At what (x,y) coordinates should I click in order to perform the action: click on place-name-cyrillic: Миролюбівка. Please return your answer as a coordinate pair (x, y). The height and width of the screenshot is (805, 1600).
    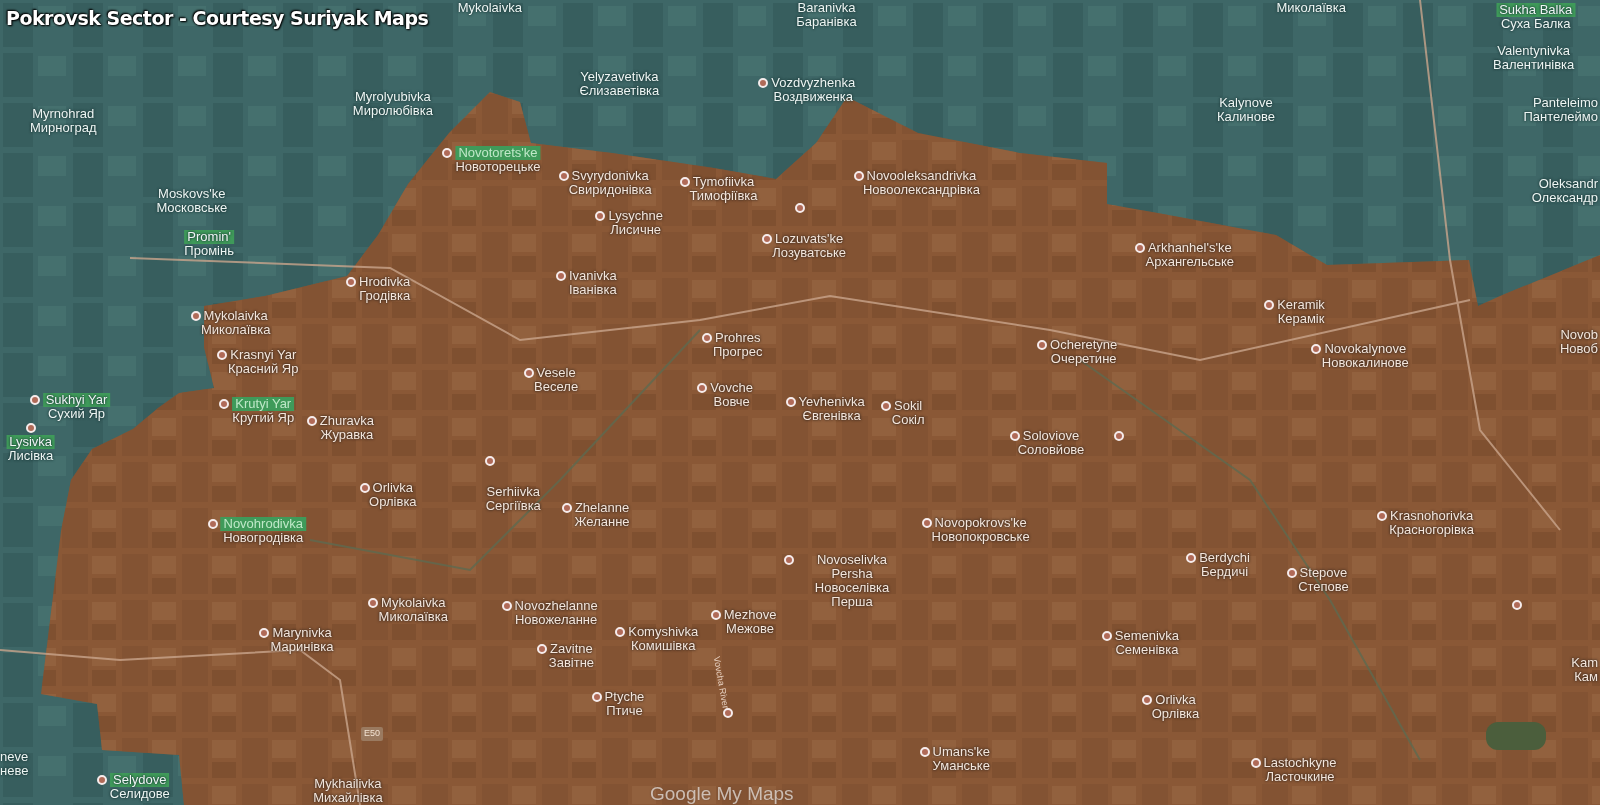
    Looking at the image, I should click on (392, 110).